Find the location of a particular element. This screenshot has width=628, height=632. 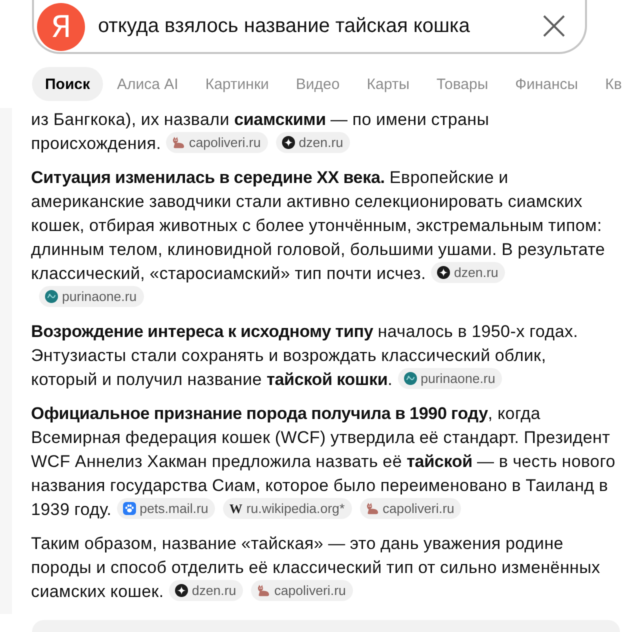

search-field: откуда взялось название тайская кошка is located at coordinates (313, 26).